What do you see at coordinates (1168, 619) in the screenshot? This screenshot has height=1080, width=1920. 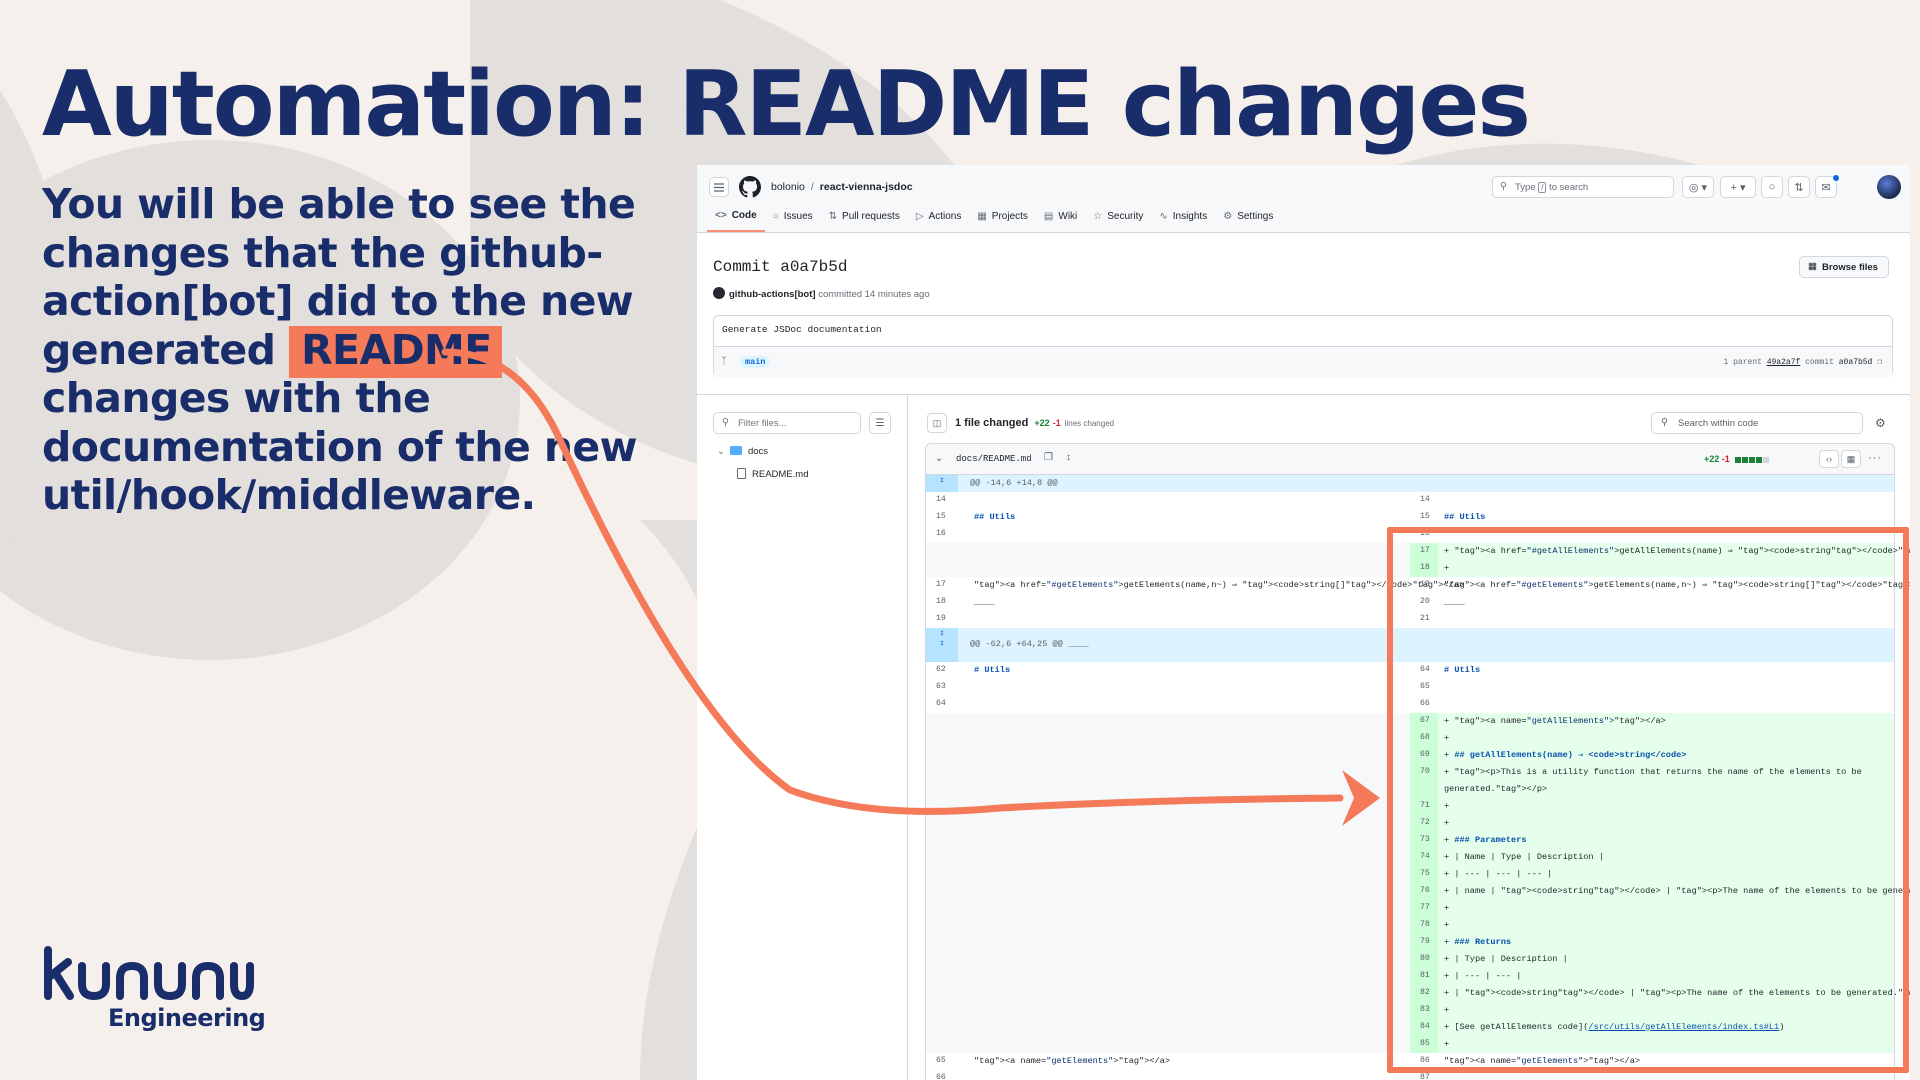 I see `diff-line-left: 19` at bounding box center [1168, 619].